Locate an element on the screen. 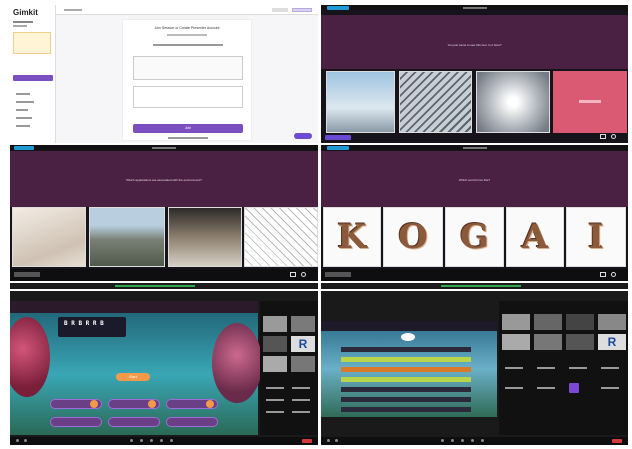 Image resolution: width=632 pixels, height=449 pixels. leaderboard-row is located at coordinates (406, 349).